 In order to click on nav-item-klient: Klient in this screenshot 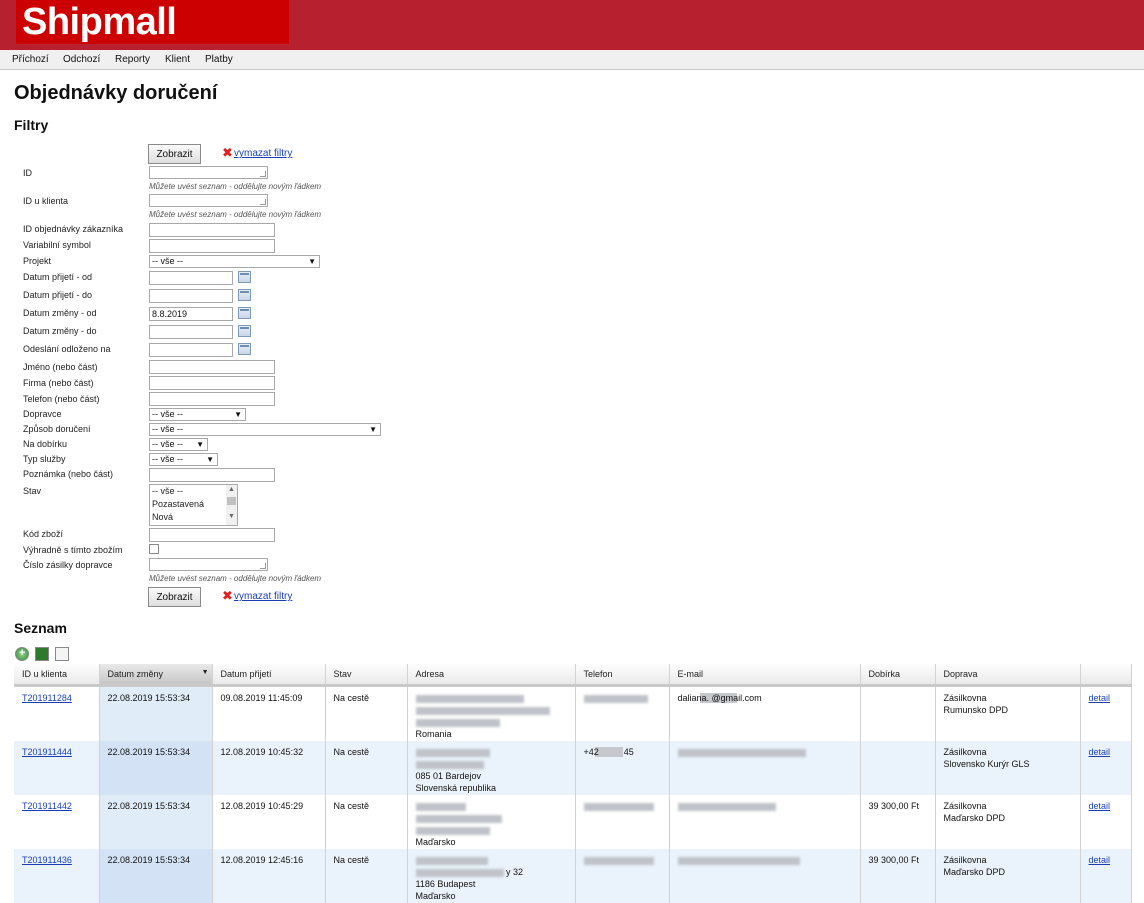, I will do `click(177, 59)`.